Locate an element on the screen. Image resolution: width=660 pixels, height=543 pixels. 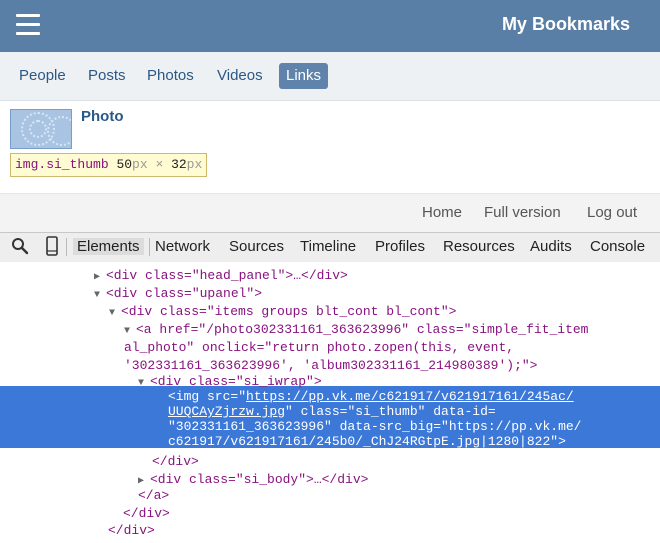
dom-node: ▶ <div class="si_body">…</div> is located at coordinates (253, 480).